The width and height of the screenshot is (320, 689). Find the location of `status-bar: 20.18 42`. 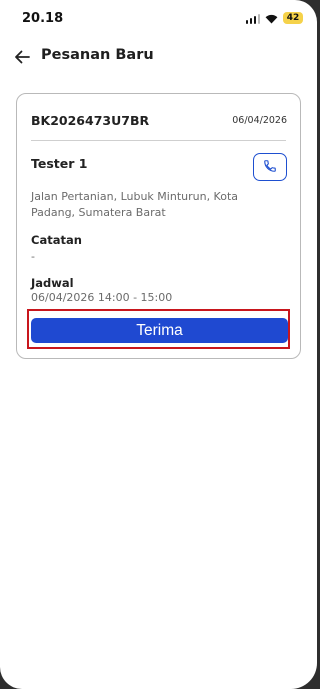

status-bar: 20.18 42 is located at coordinates (158, 18).